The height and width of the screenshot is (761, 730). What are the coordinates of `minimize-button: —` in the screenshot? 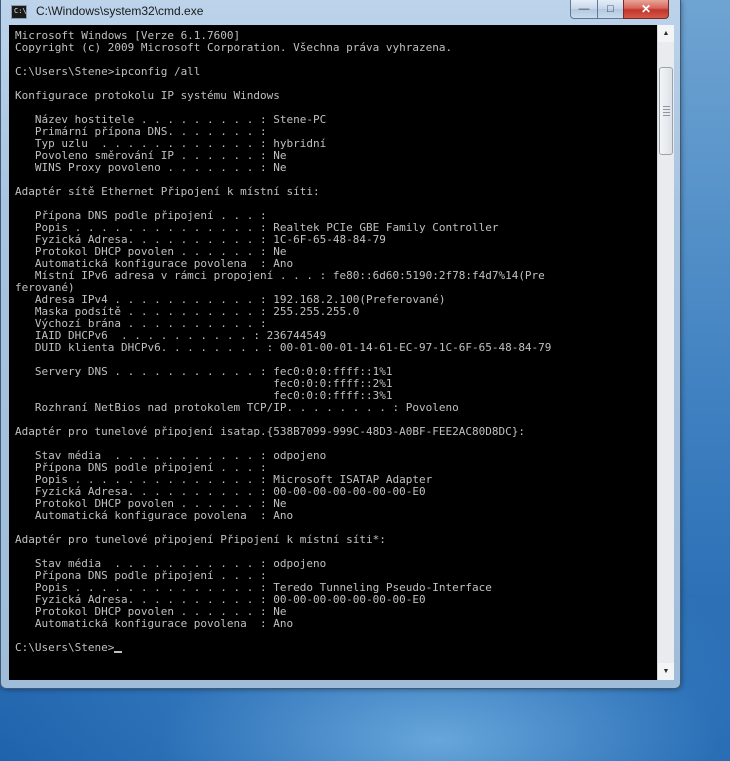 It's located at (584, 9).